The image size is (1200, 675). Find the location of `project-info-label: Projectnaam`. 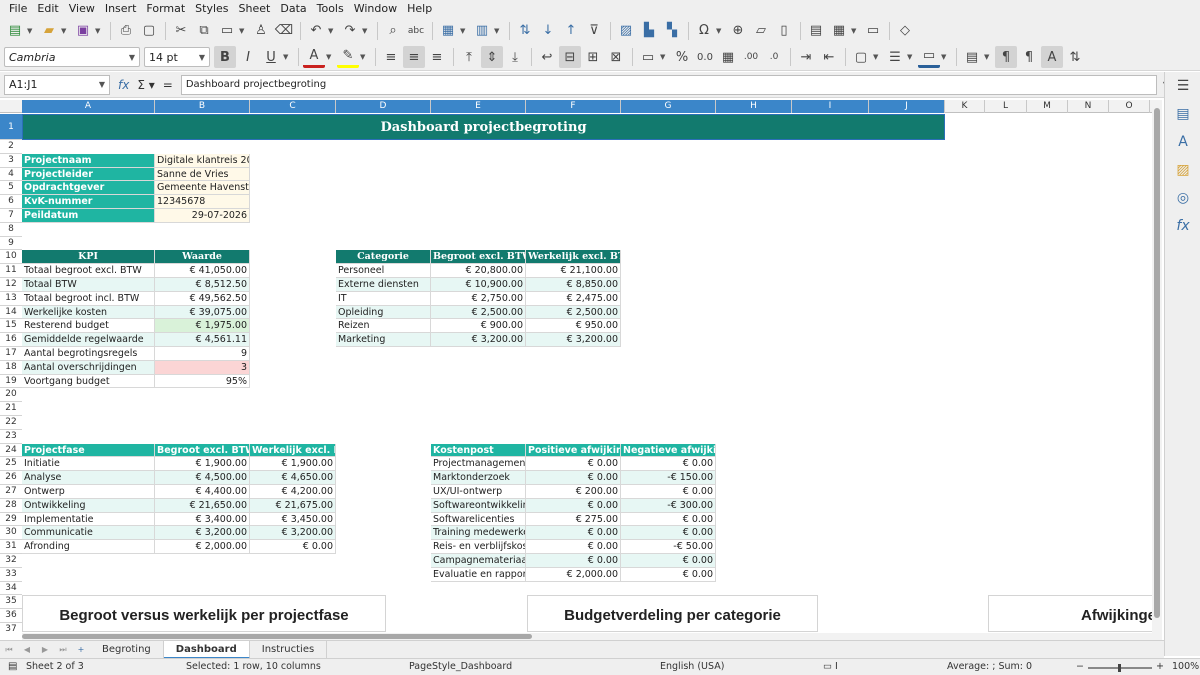

project-info-label: Projectnaam is located at coordinates (88, 160).